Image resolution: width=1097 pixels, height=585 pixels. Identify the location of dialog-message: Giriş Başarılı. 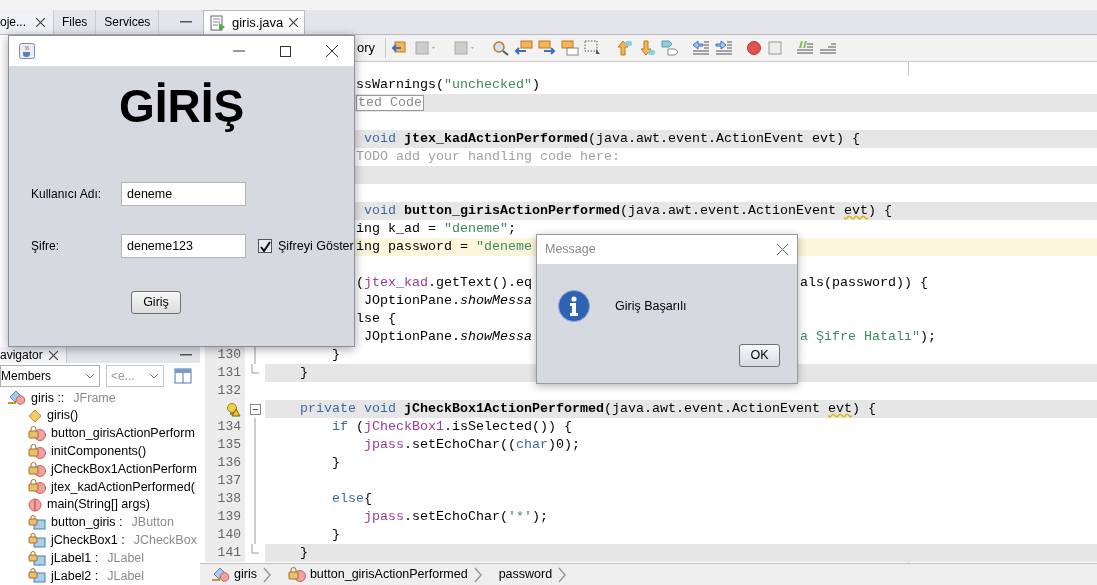
(651, 306).